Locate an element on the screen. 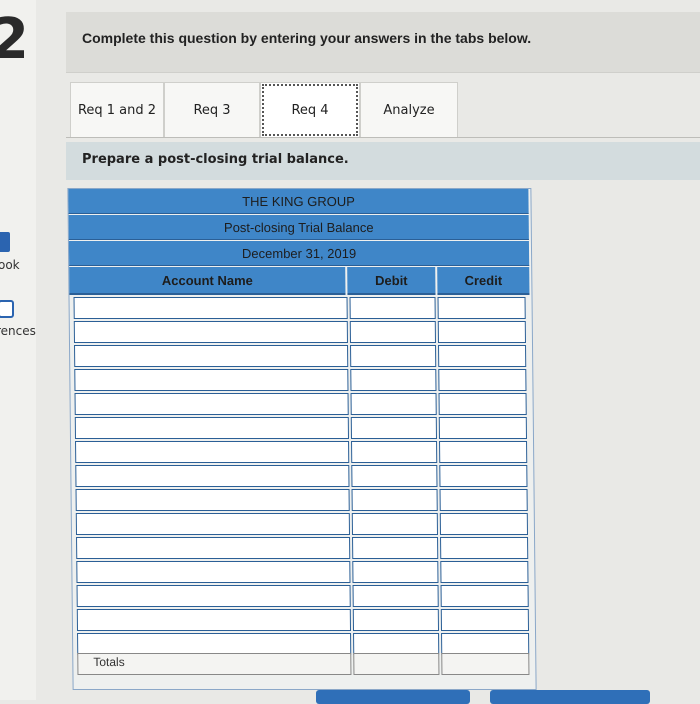  totals-credit-cell is located at coordinates (485, 664).